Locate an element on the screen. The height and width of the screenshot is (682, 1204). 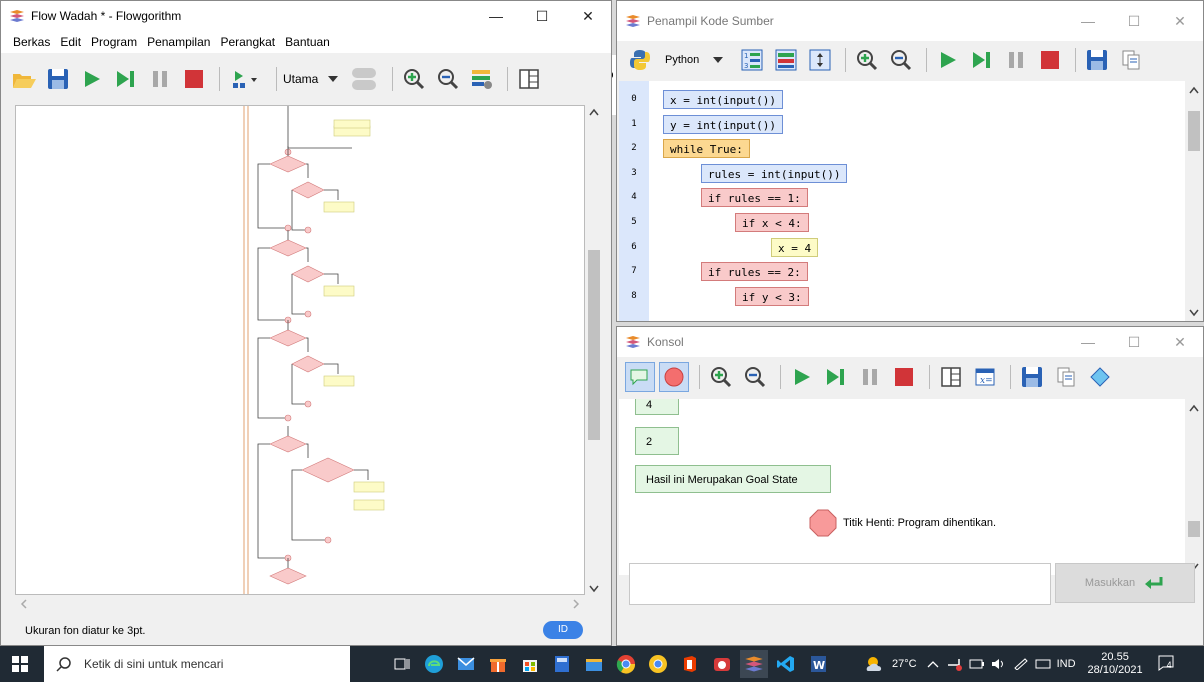
taskbar-app-mail is located at coordinates (466, 664).